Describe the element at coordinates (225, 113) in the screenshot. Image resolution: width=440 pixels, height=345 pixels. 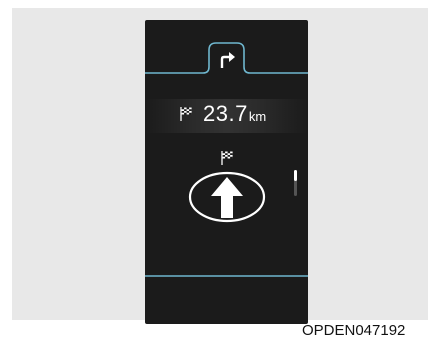
I see `distance-value: 23.7` at that location.